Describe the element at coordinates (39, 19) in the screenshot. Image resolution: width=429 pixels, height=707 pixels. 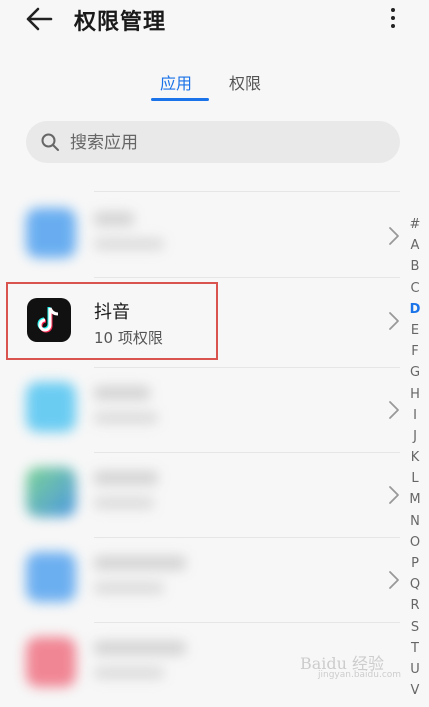
I see `back-arrow-icon` at that location.